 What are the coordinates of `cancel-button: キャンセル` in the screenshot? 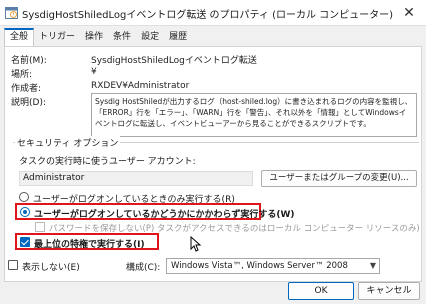 It's located at (389, 291).